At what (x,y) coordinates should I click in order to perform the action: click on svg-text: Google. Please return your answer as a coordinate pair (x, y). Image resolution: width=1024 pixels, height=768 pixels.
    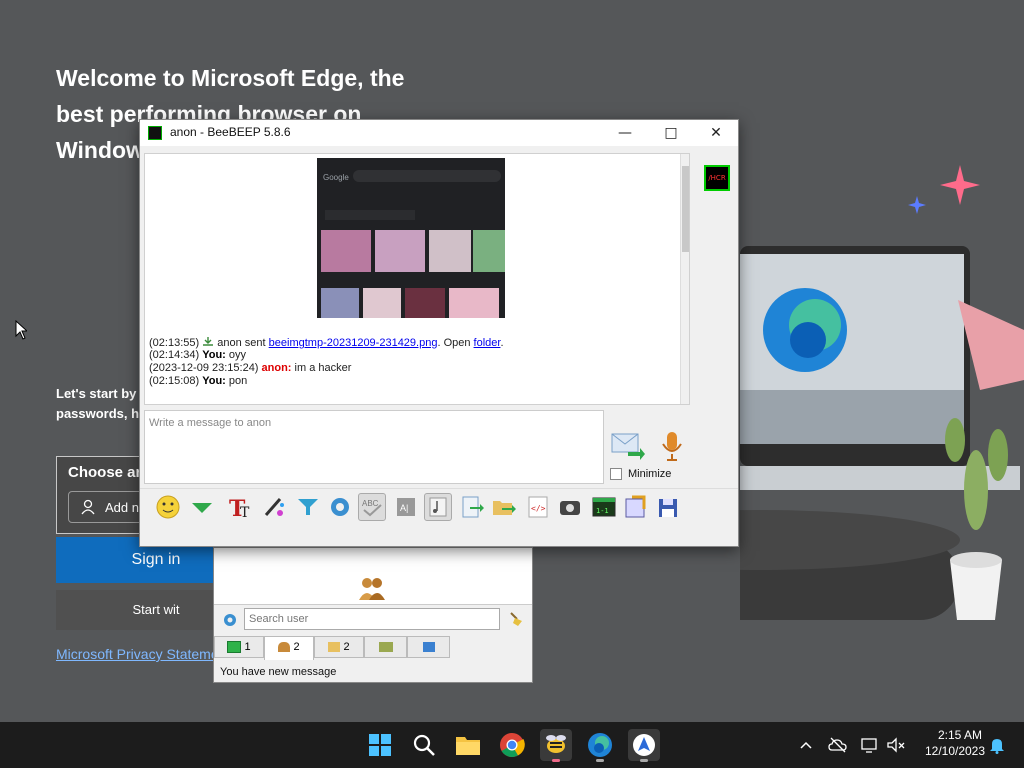
    Looking at the image, I should click on (336, 177).